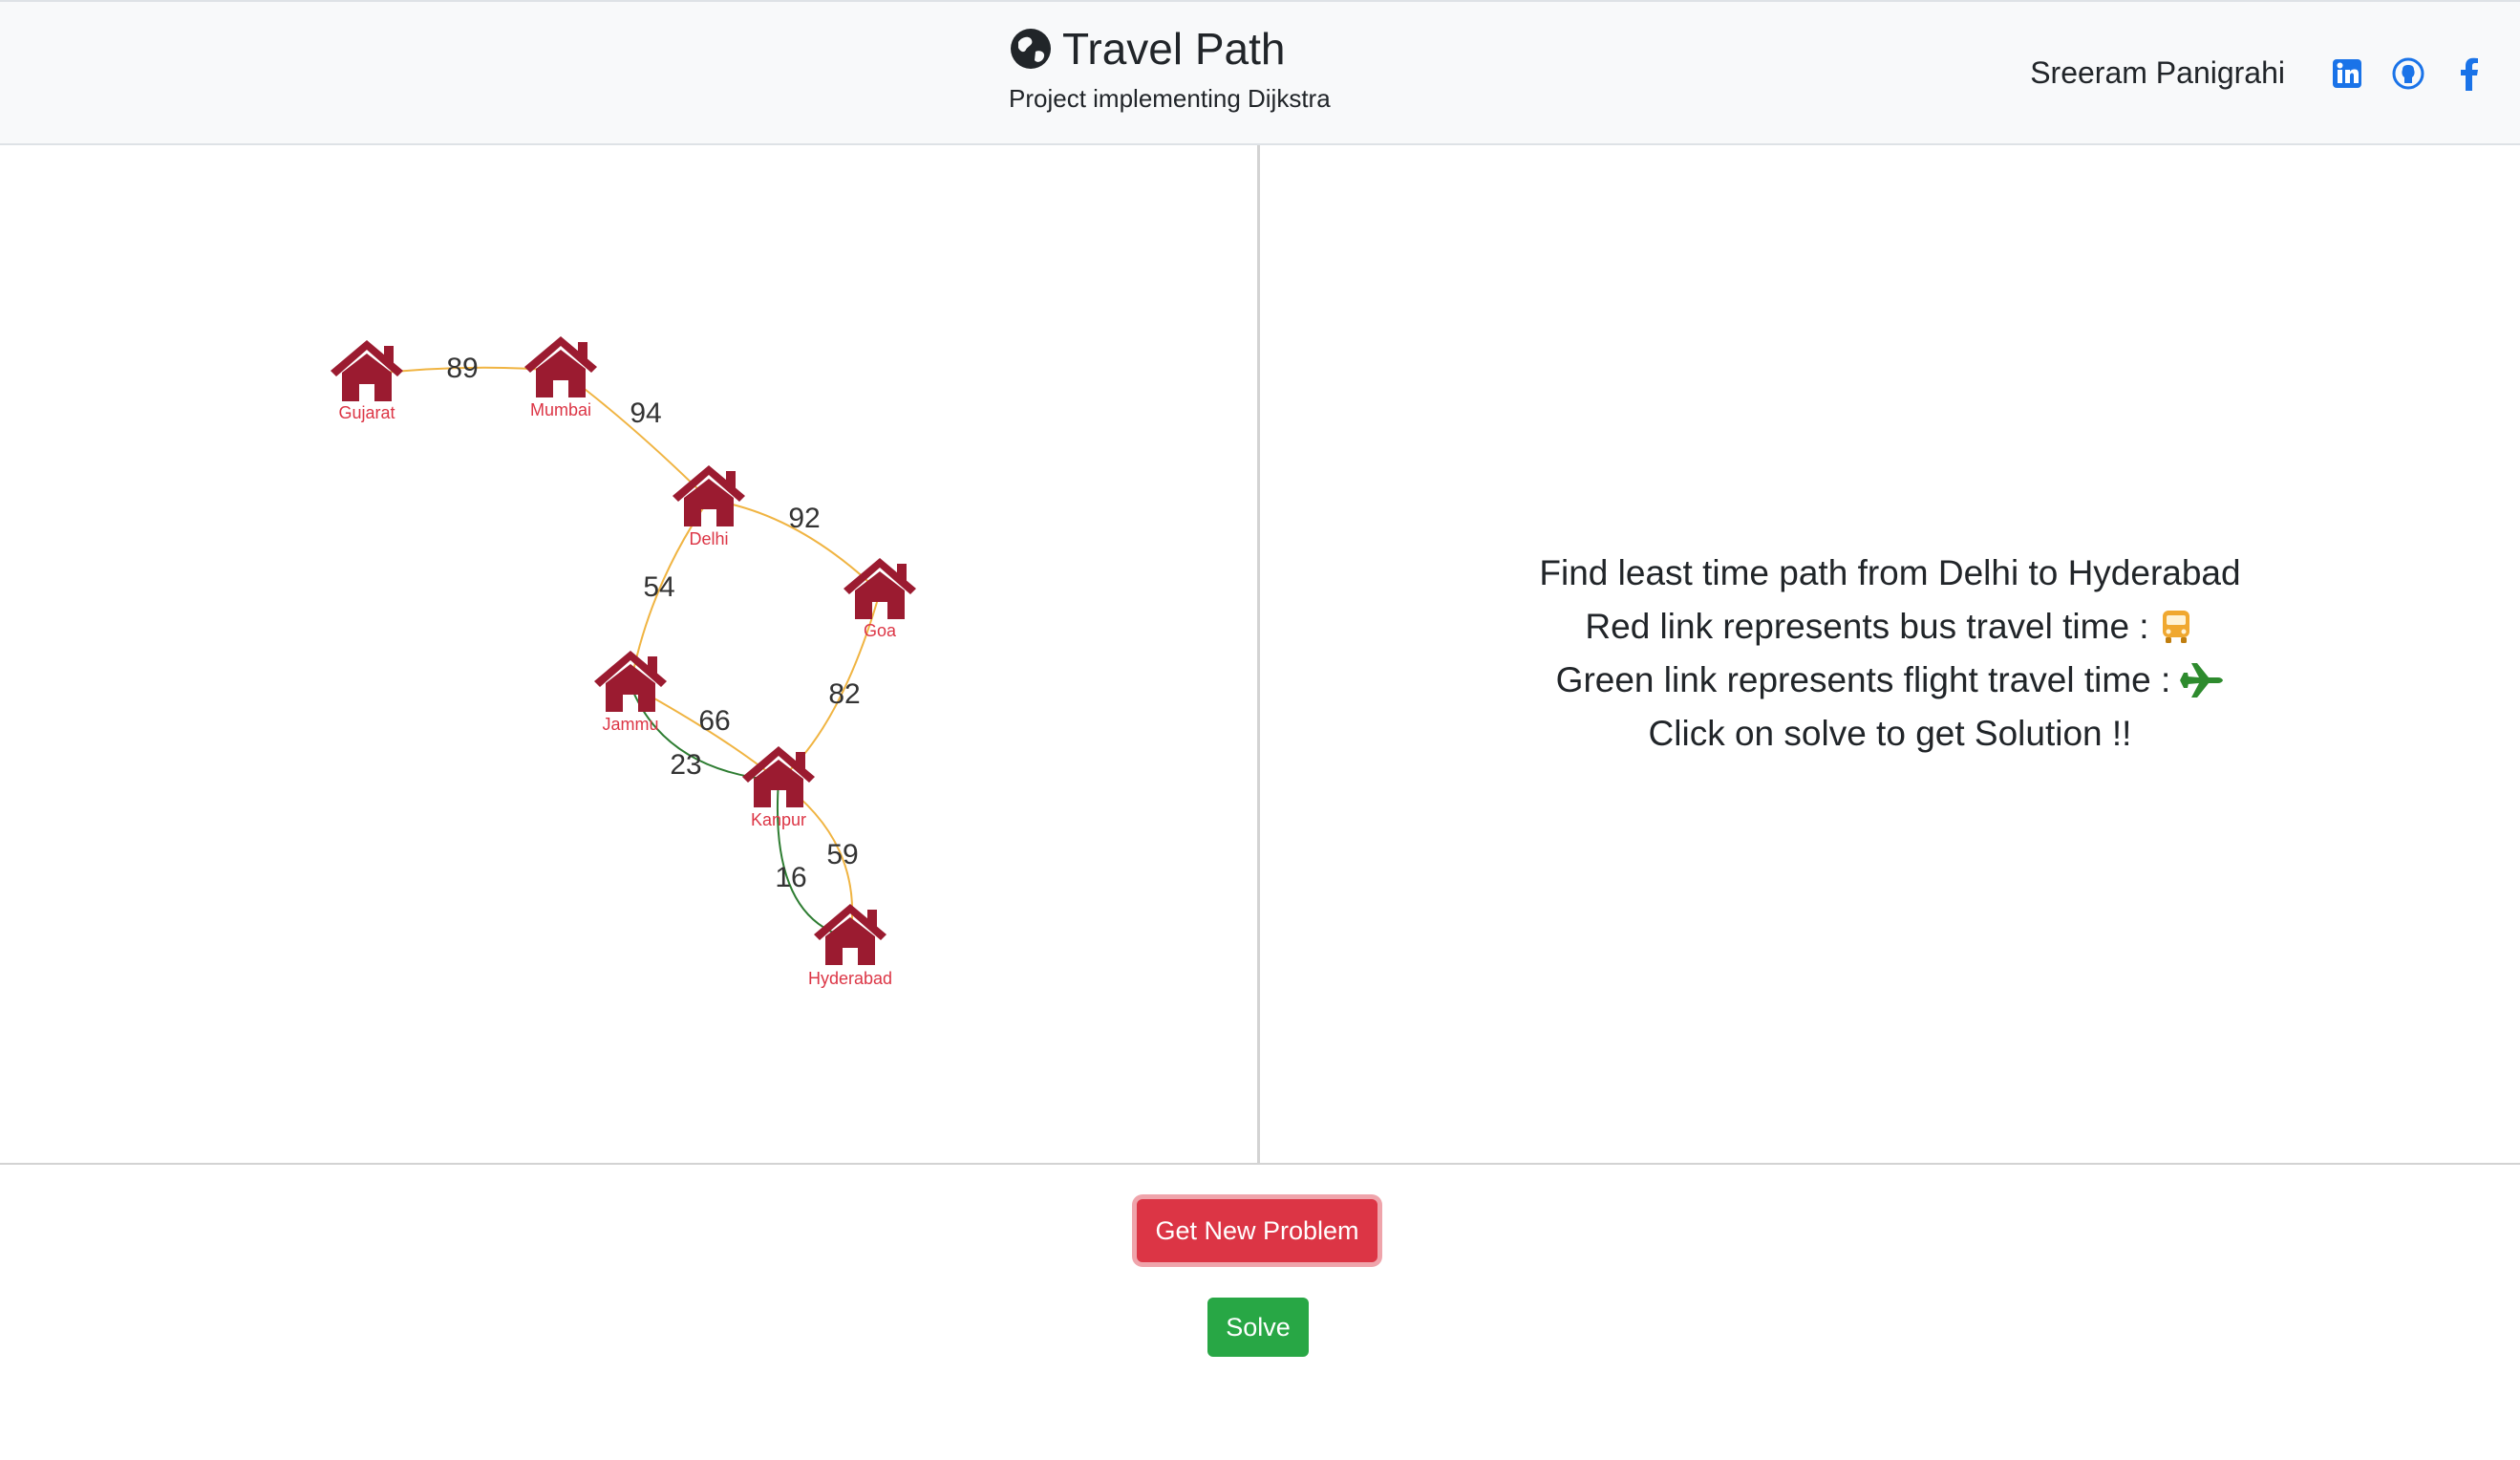  Describe the element at coordinates (850, 978) in the screenshot. I see `node-label: Hyderabad` at that location.